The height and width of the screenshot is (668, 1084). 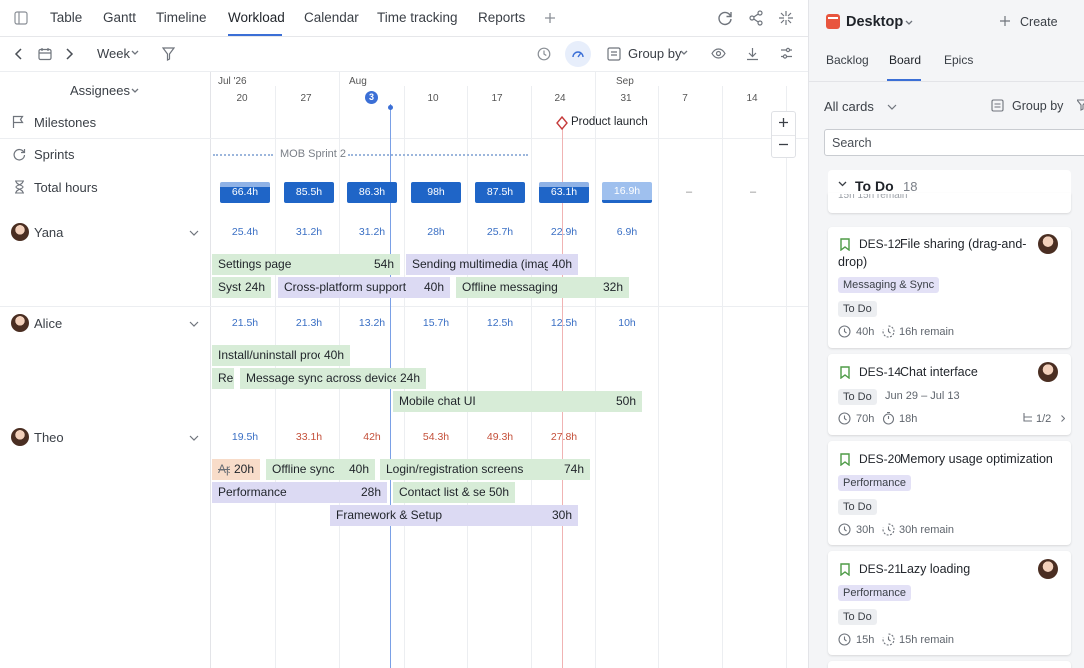 What do you see at coordinates (725, 18) in the screenshot?
I see `refresh-icon` at bounding box center [725, 18].